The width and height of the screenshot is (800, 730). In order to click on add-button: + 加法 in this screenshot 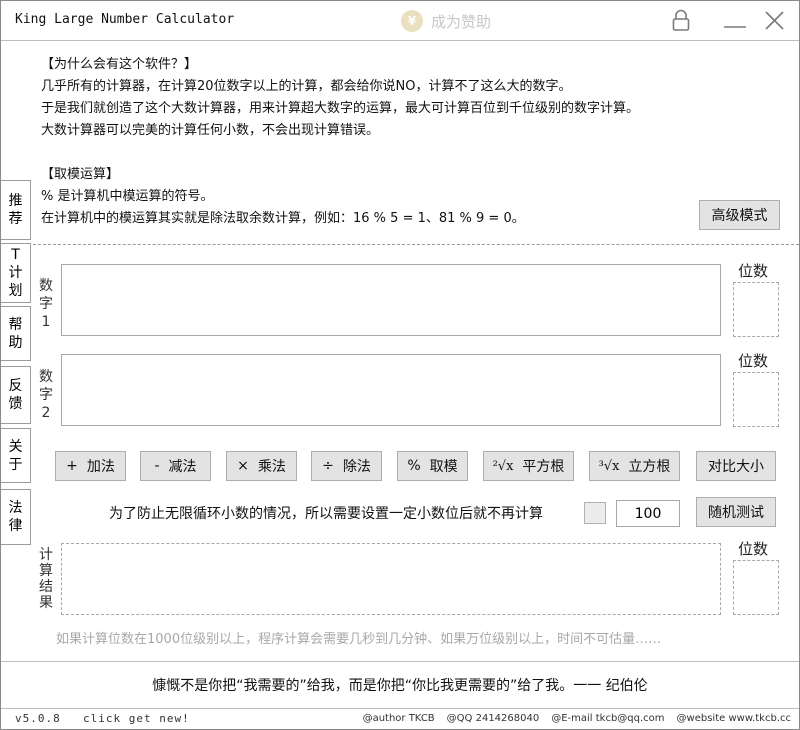, I will do `click(90, 466)`.